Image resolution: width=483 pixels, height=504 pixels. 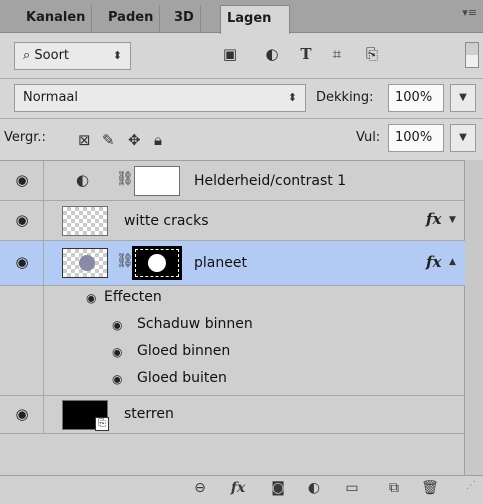 What do you see at coordinates (125, 179) in the screenshot?
I see `chain-link-icon: ⛓` at bounding box center [125, 179].